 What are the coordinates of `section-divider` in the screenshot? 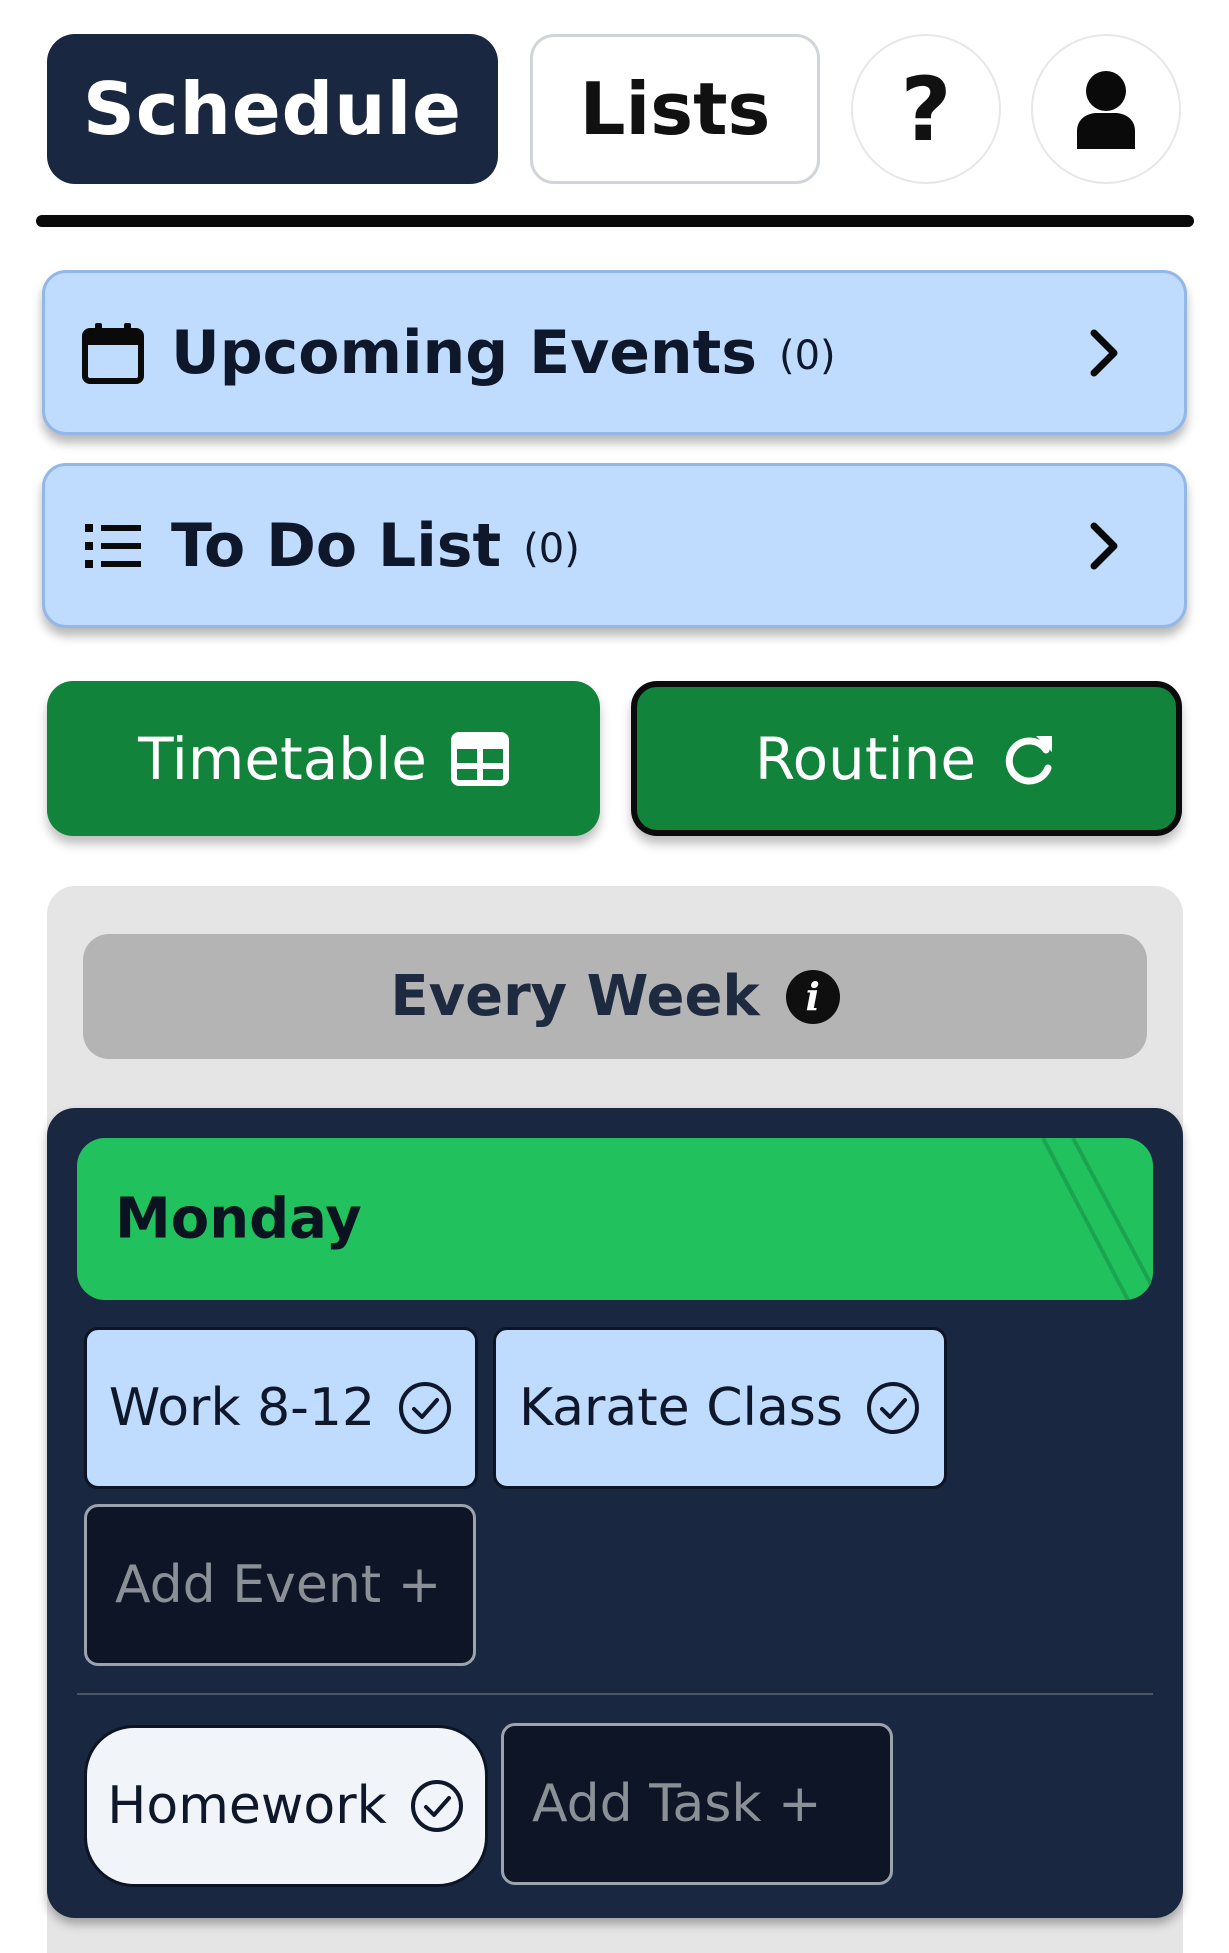 It's located at (615, 1694).